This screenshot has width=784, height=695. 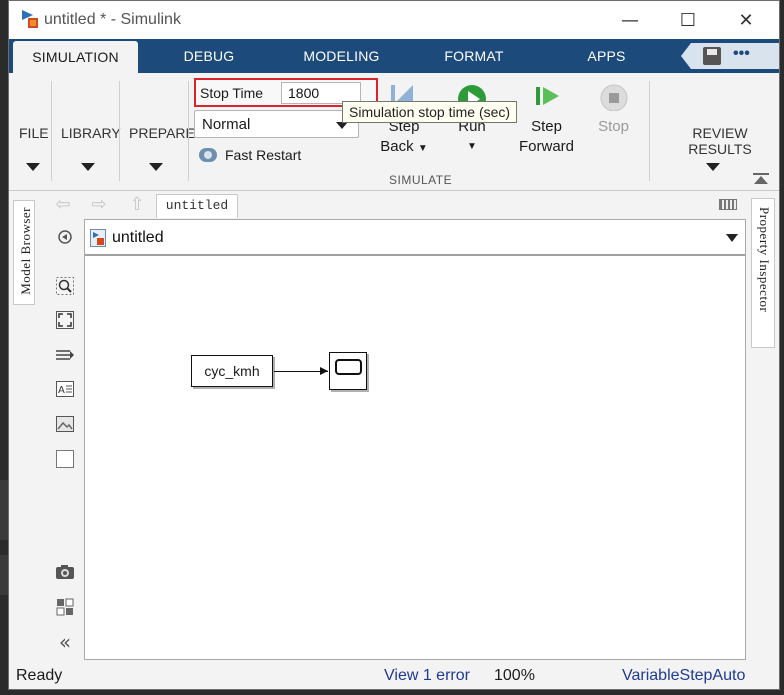 What do you see at coordinates (30, 19) in the screenshot?
I see `simulink-app-icon` at bounding box center [30, 19].